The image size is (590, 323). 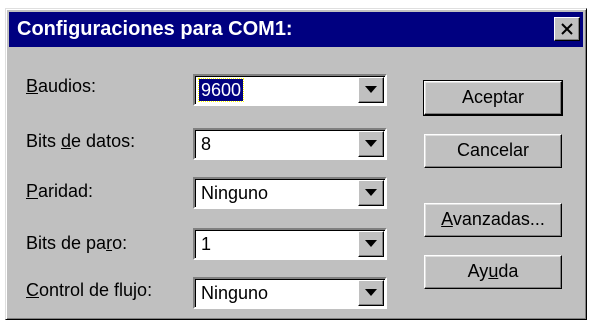 What do you see at coordinates (493, 98) in the screenshot?
I see `accept-button: Aceptar` at bounding box center [493, 98].